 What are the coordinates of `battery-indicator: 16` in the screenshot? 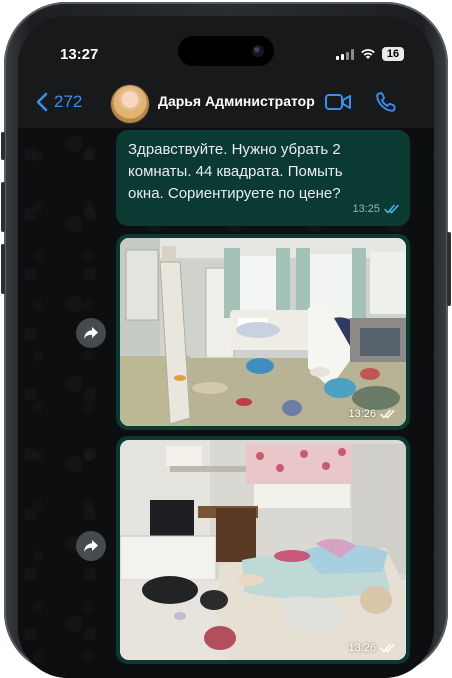 It's located at (393, 54).